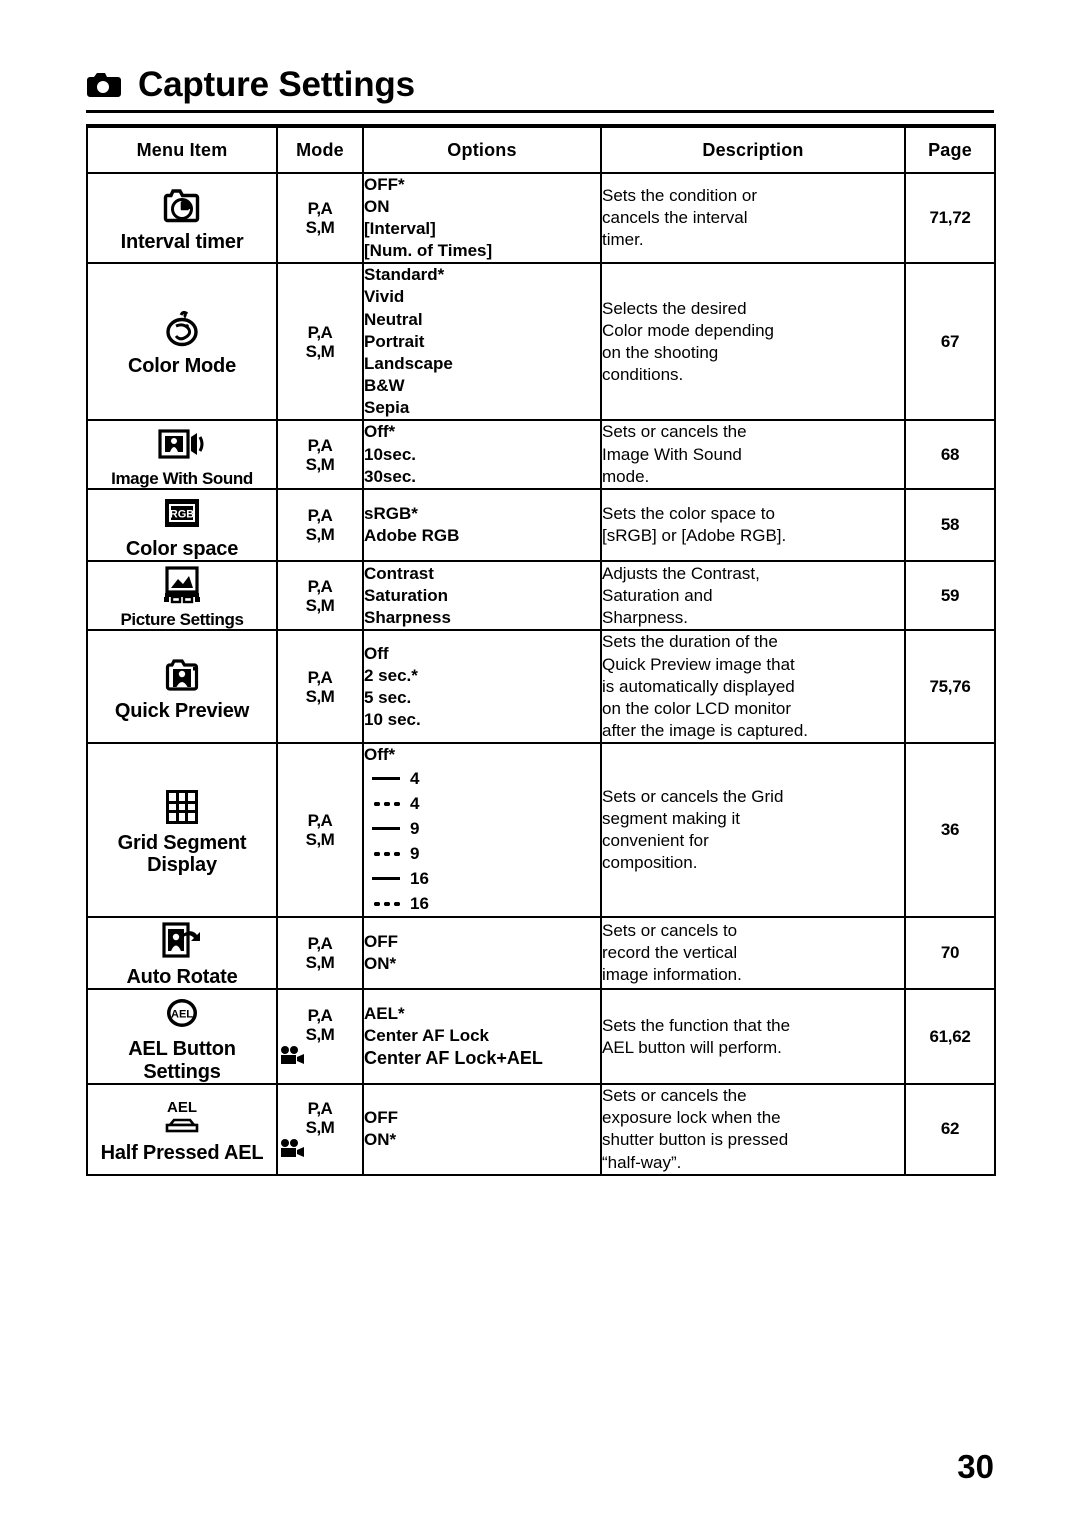 This screenshot has width=1080, height=1528. I want to click on description-line: Sets the color space to, so click(688, 514).